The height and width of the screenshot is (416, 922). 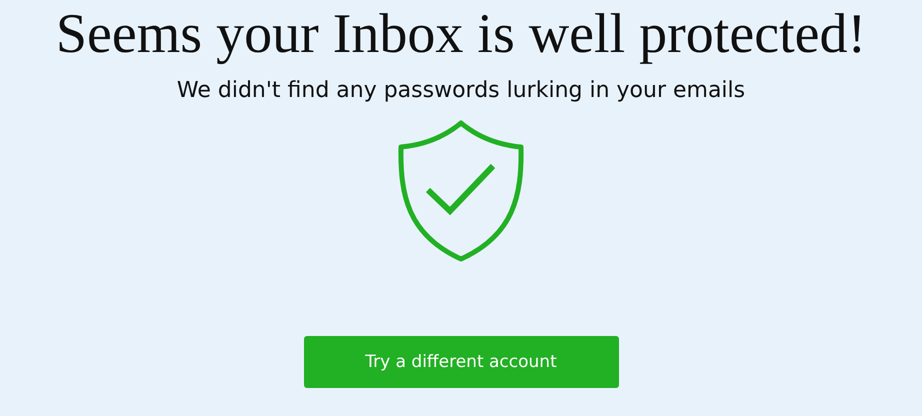 I want to click on try-different-account-button: Try a different account, so click(x=461, y=362).